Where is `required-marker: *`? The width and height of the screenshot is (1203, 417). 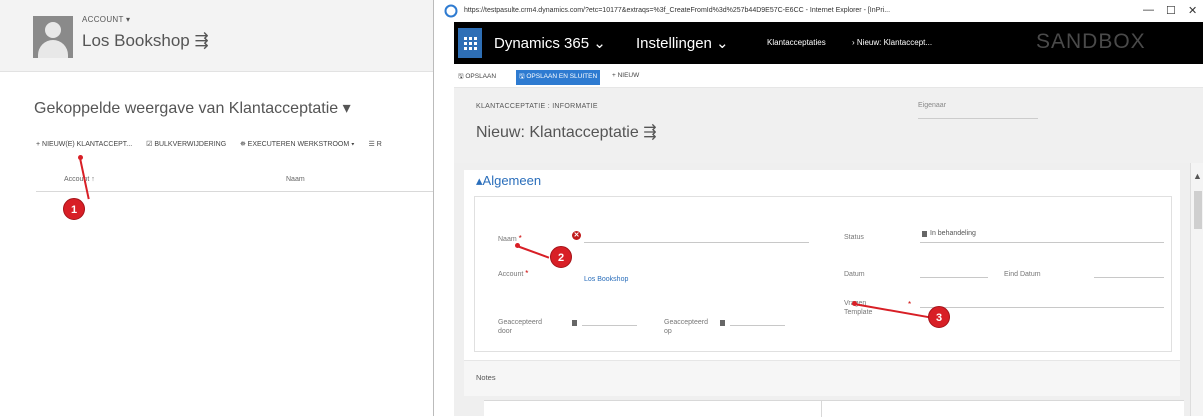 required-marker: * is located at coordinates (910, 304).